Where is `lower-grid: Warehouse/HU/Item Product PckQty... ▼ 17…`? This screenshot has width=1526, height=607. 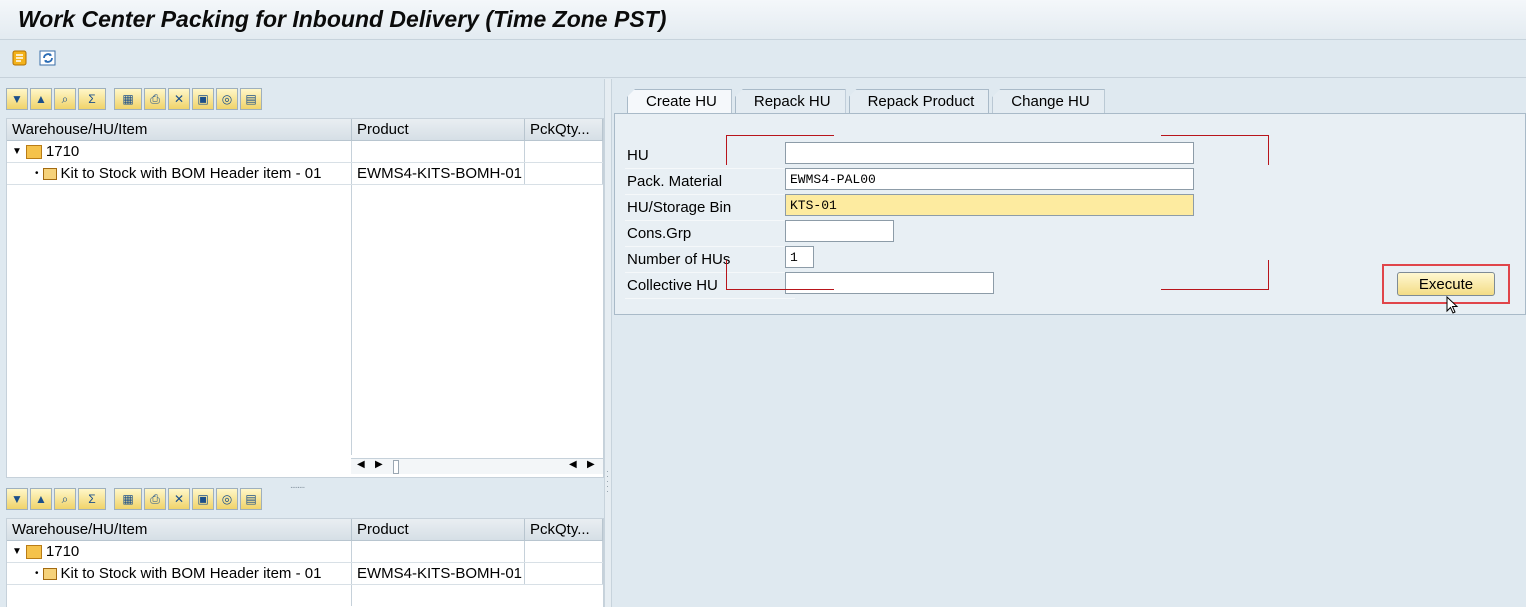 lower-grid: Warehouse/HU/Item Product PckQty... ▼ 17… is located at coordinates (305, 562).